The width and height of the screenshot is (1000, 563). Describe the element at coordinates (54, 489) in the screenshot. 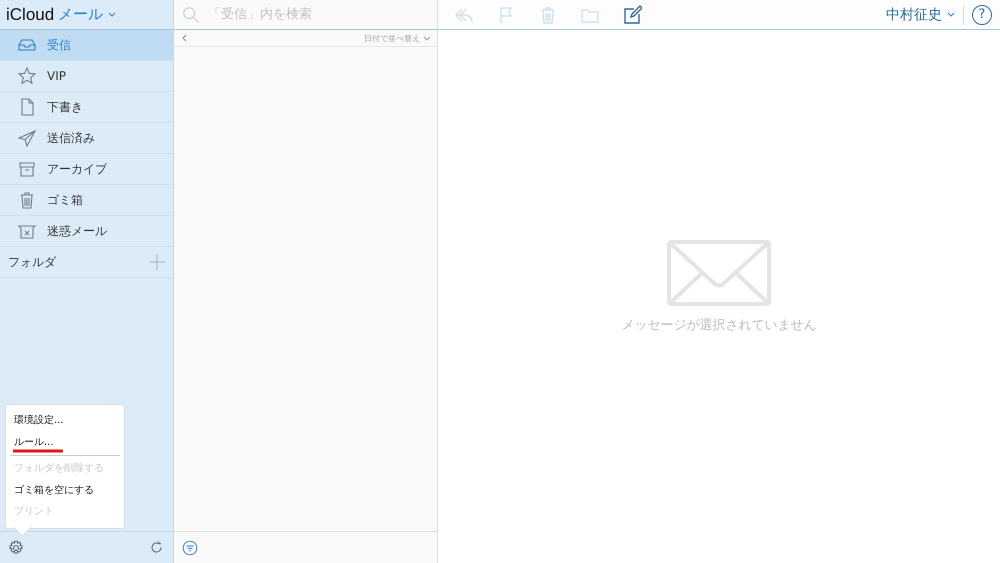

I see `menu-item: ゴミ箱を空にする` at that location.